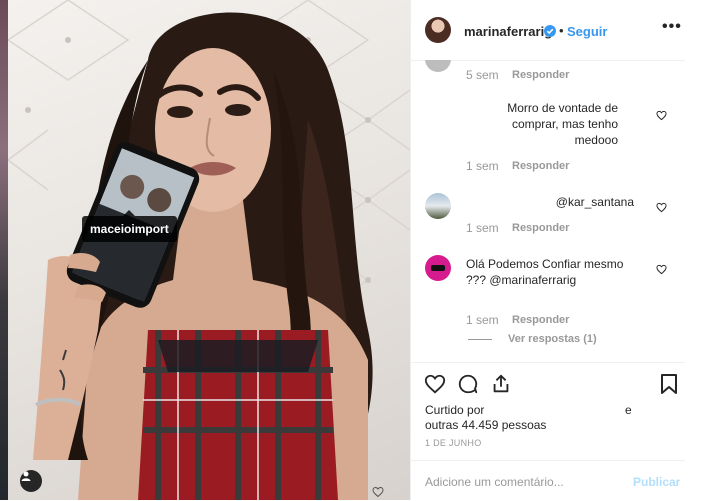 The width and height of the screenshot is (703, 501). Describe the element at coordinates (453, 443) in the screenshot. I see `post-date: 1 DE JUNHO` at that location.